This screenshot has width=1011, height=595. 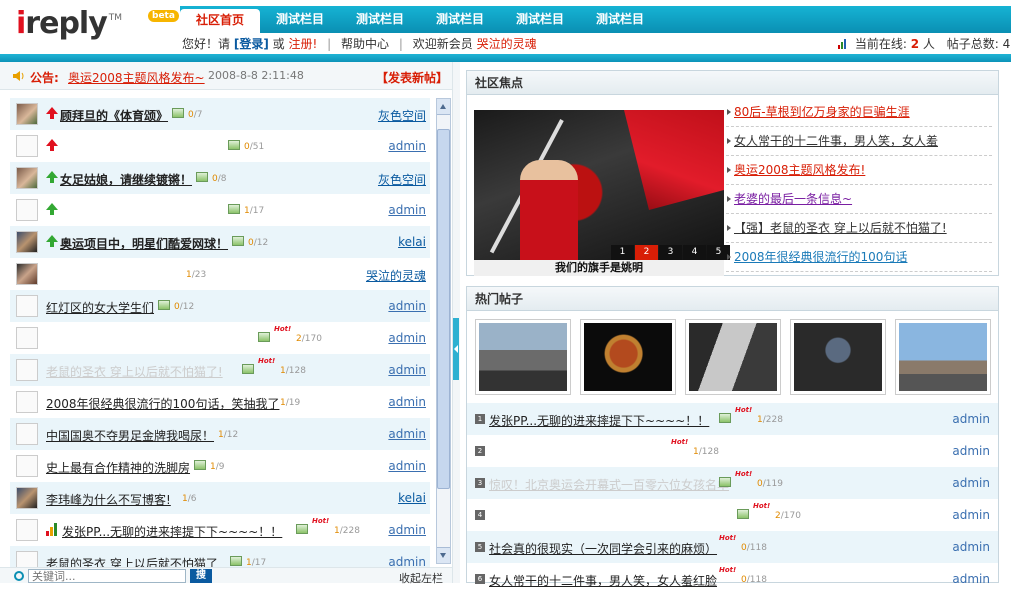 I want to click on nav-tab-test-3: 测试栏目, so click(x=460, y=19).